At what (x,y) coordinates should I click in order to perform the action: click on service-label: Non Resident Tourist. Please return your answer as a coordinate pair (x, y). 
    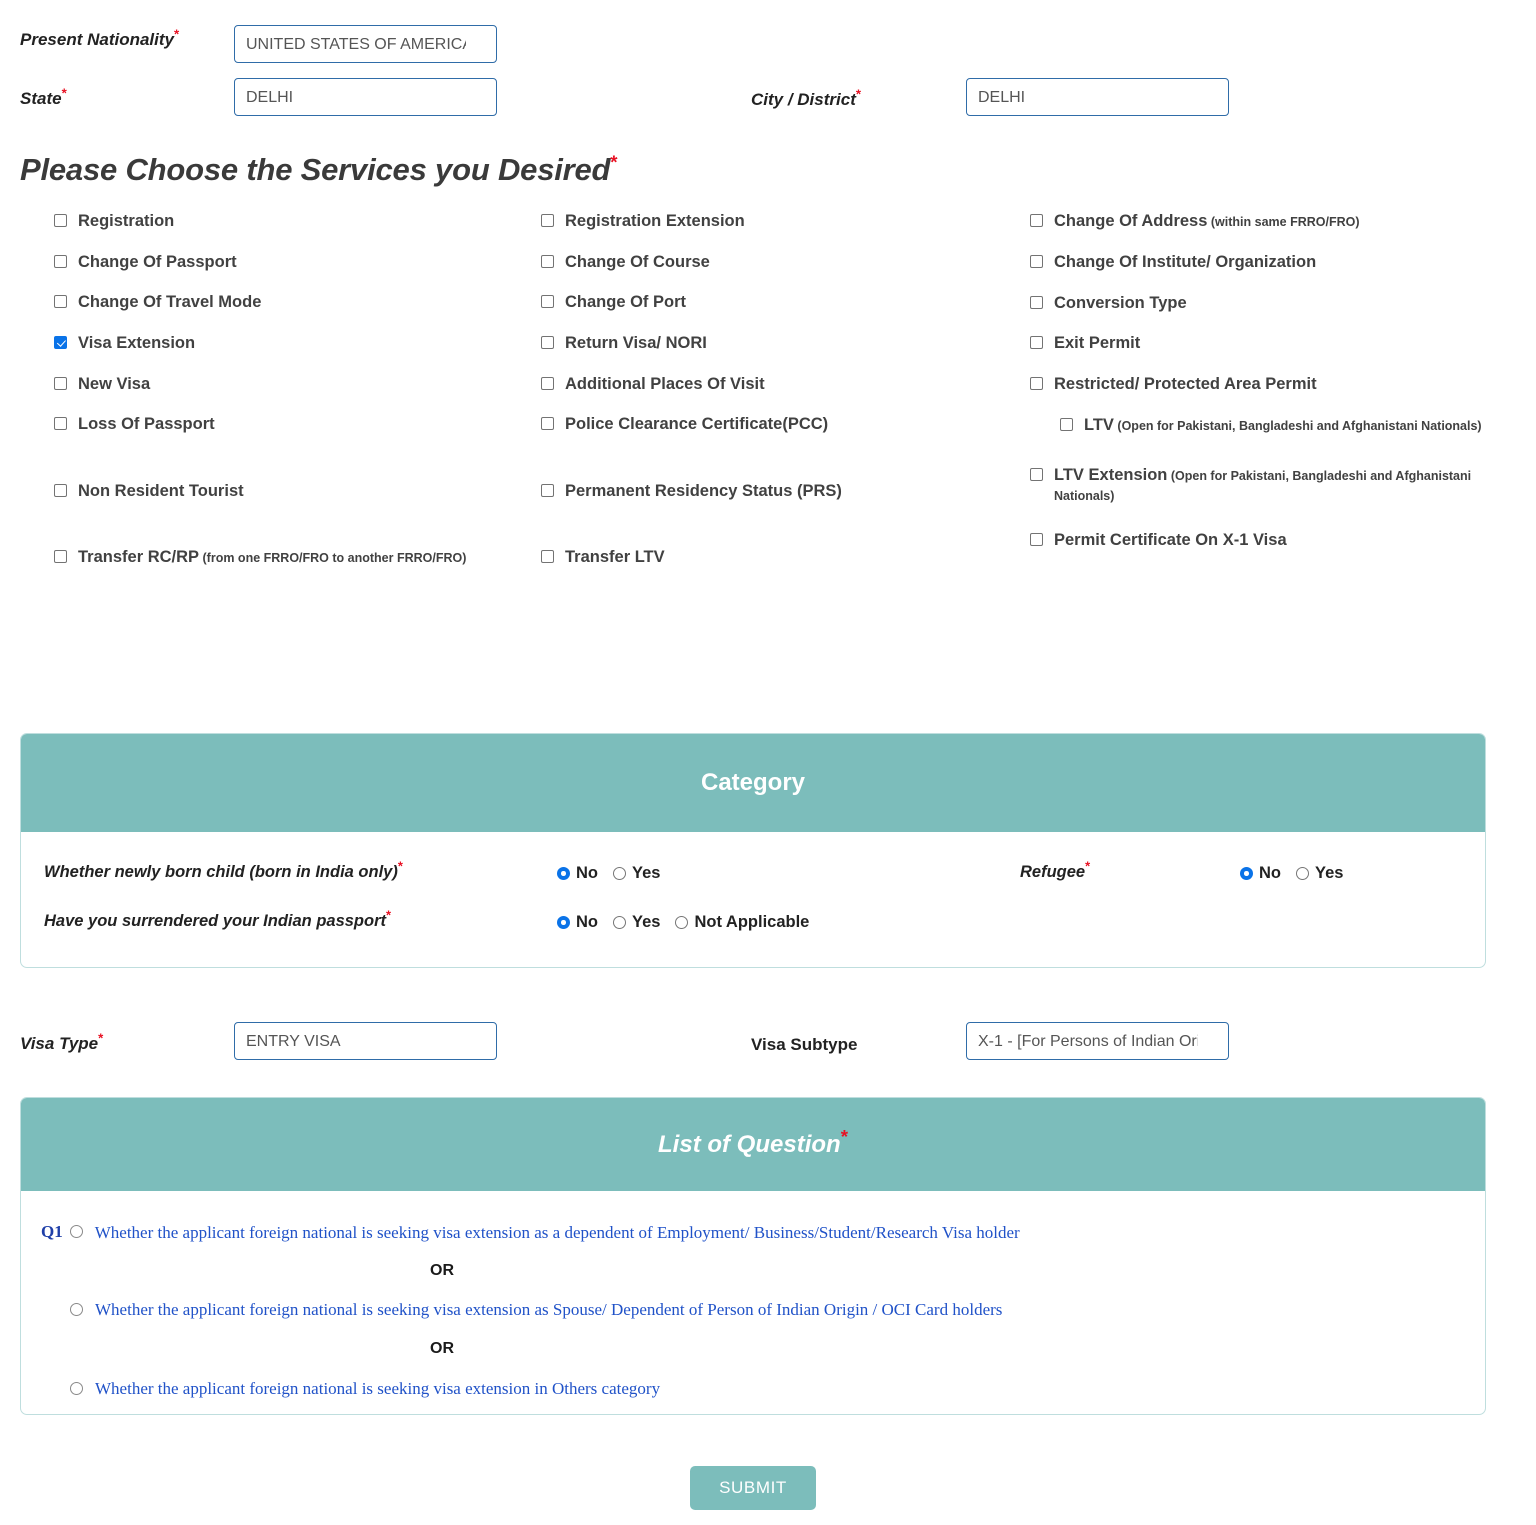
    Looking at the image, I should click on (161, 490).